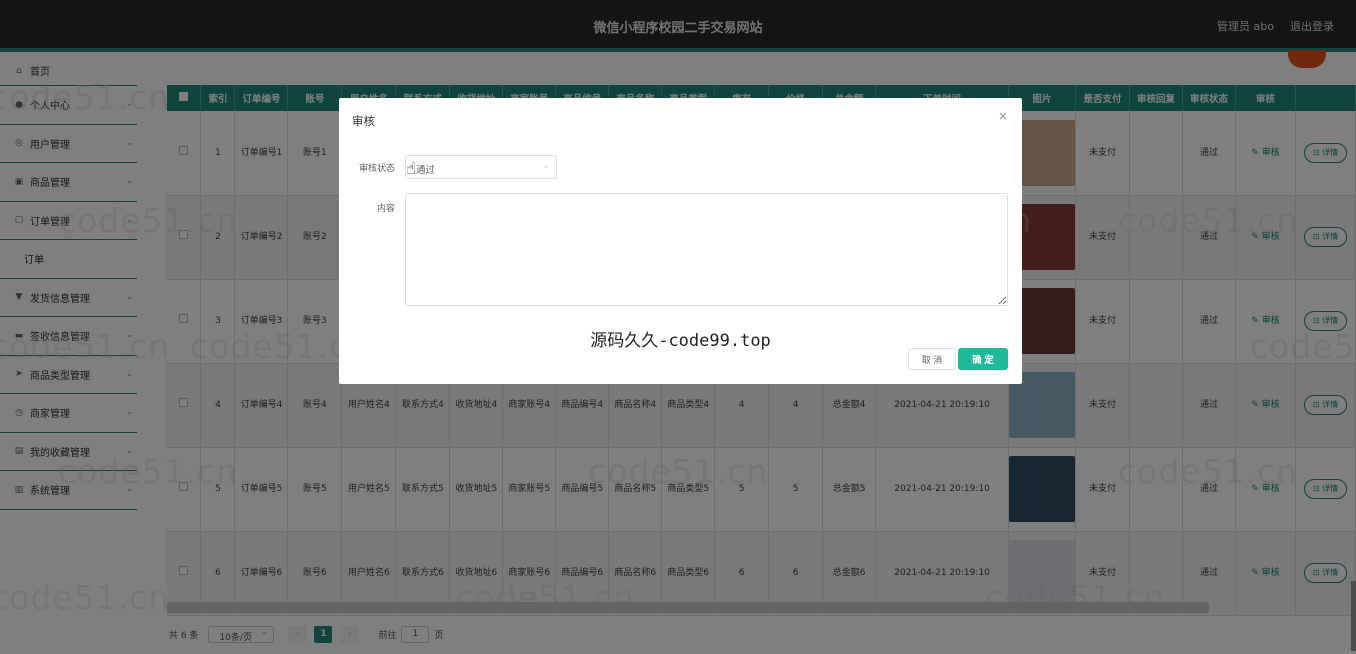 This screenshot has height=654, width=1356. Describe the element at coordinates (377, 169) in the screenshot. I see `audit-status-label: 审核状态` at that location.